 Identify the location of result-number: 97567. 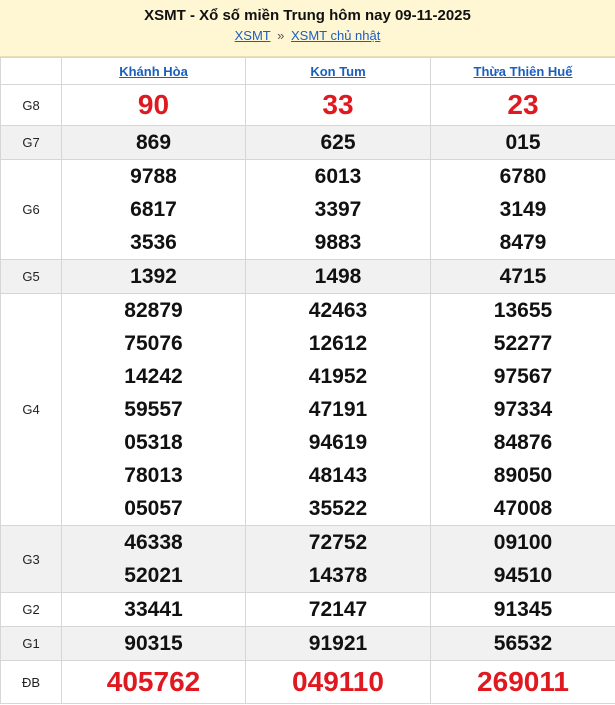
(523, 376).